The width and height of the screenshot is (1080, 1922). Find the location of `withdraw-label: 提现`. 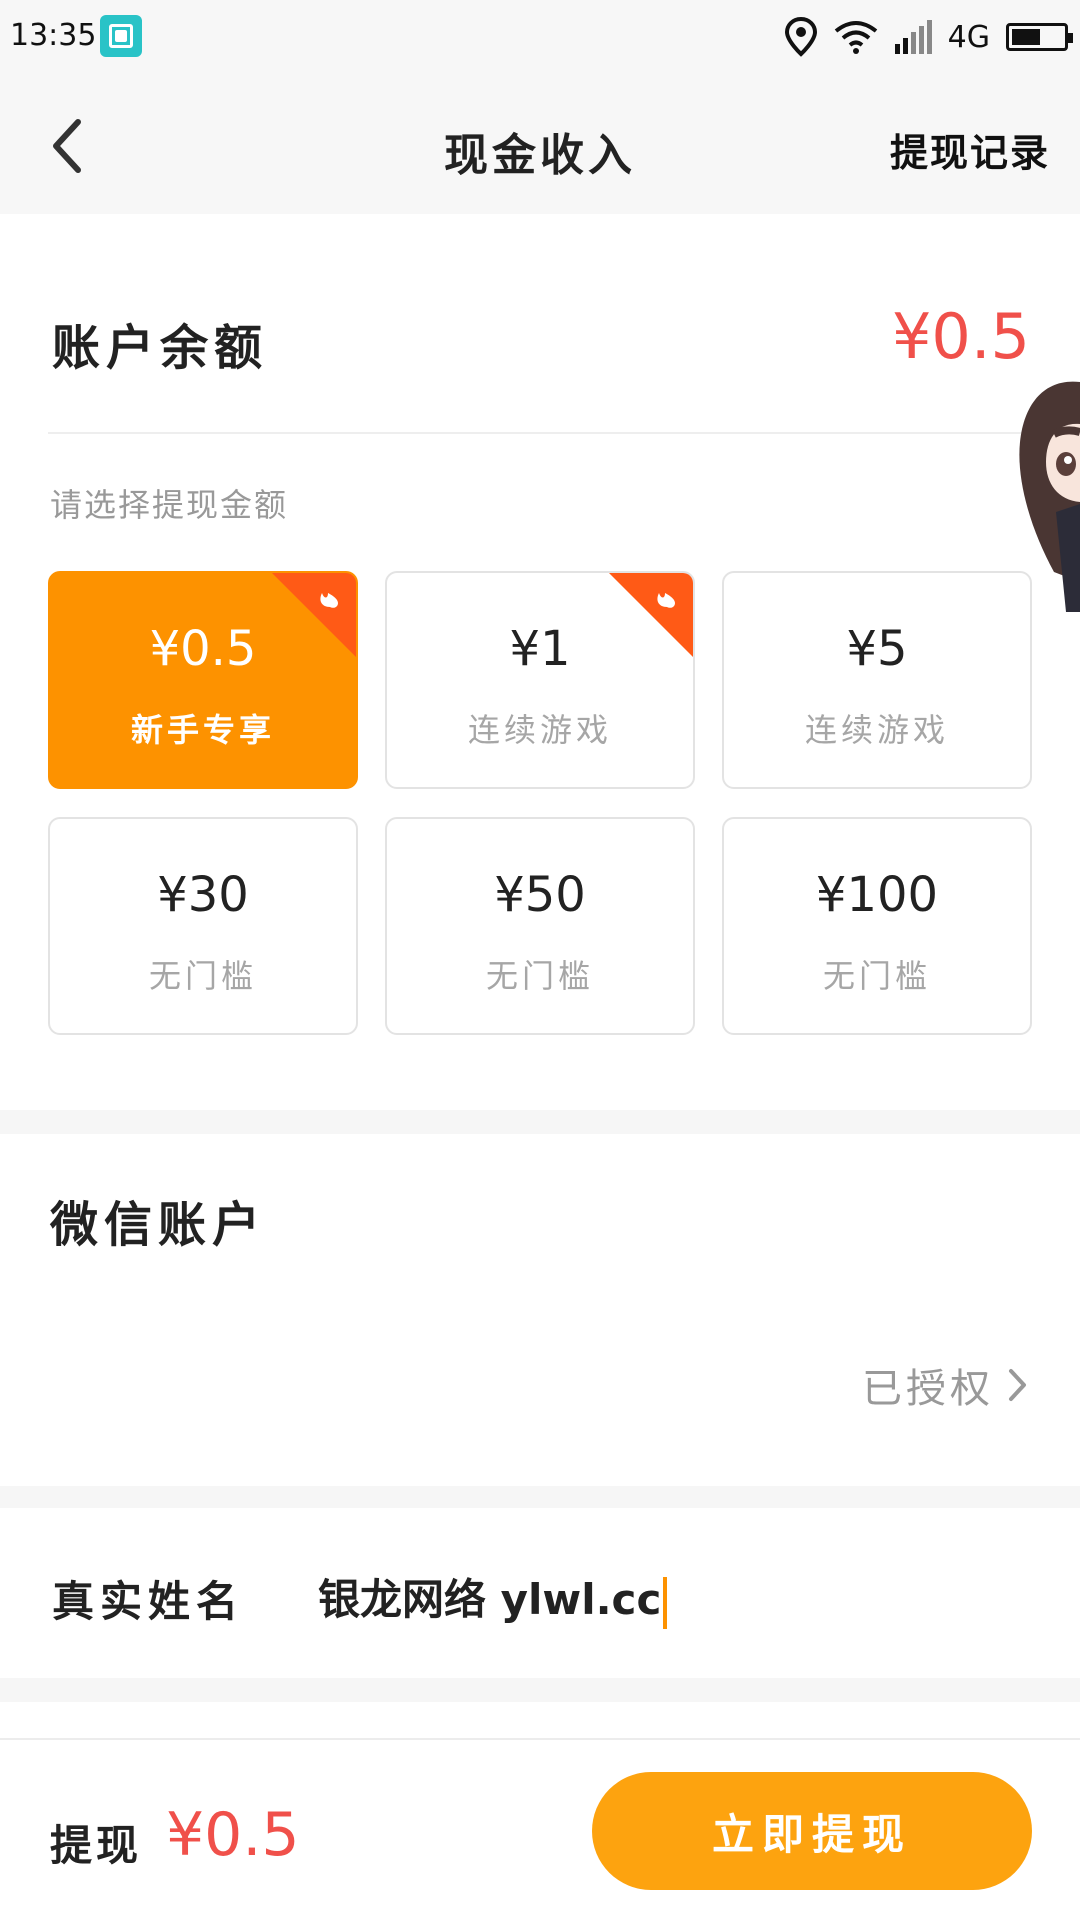

withdraw-label: 提现 is located at coordinates (96, 1845).